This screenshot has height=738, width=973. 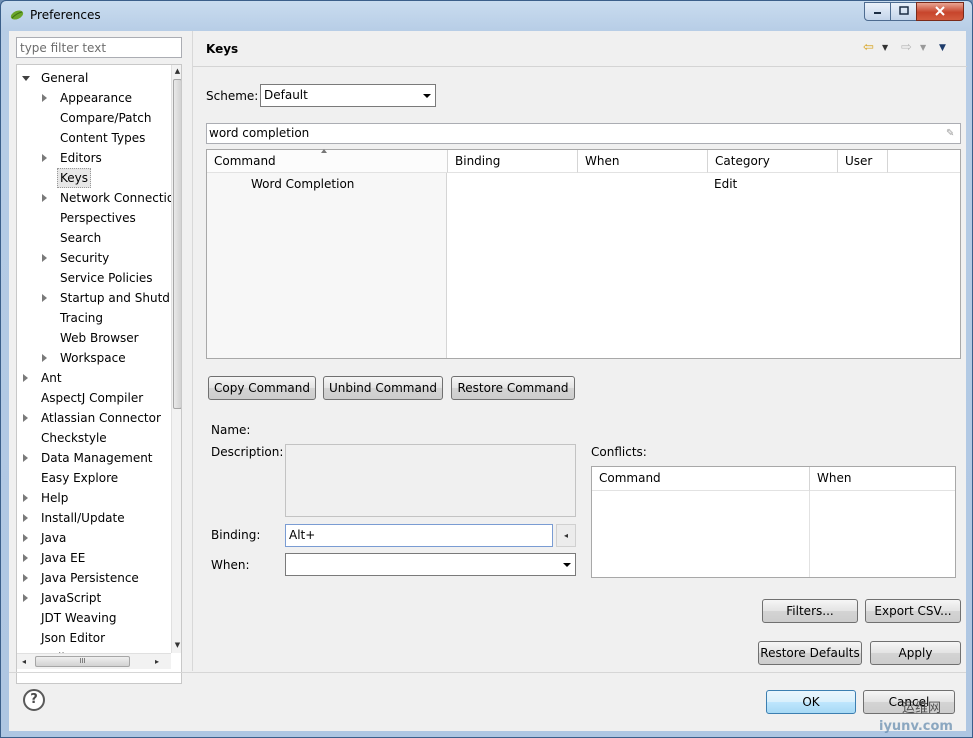 I want to click on sidebar-item-label: Startup and Shutd, so click(x=115, y=298).